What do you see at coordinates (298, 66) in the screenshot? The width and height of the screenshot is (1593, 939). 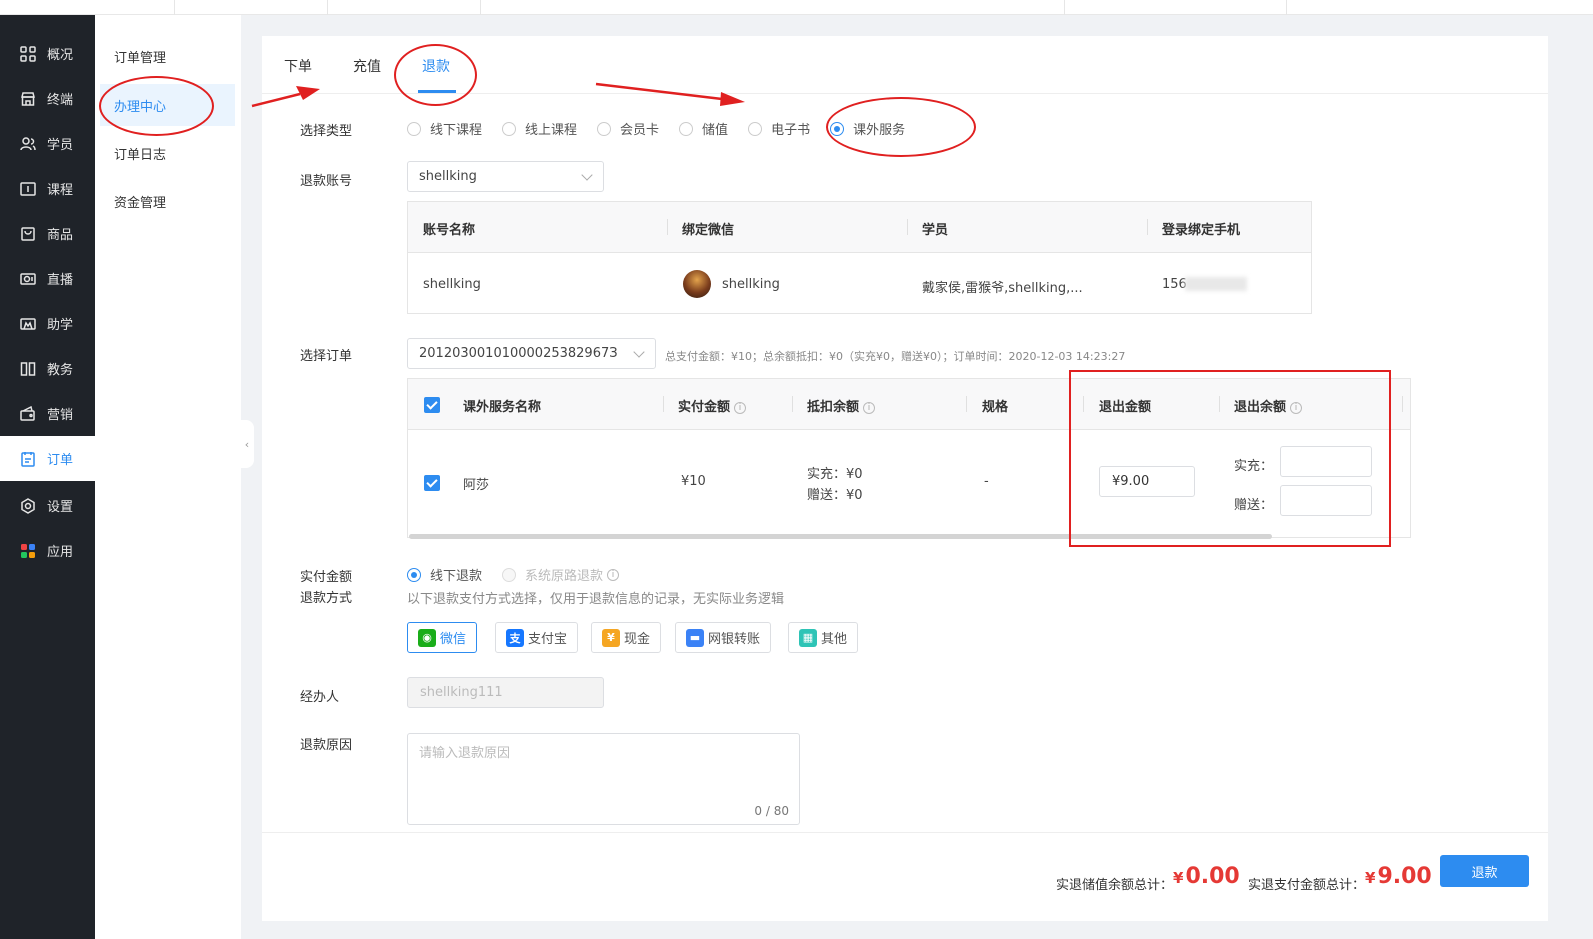 I see `tab-place-order: 下单` at bounding box center [298, 66].